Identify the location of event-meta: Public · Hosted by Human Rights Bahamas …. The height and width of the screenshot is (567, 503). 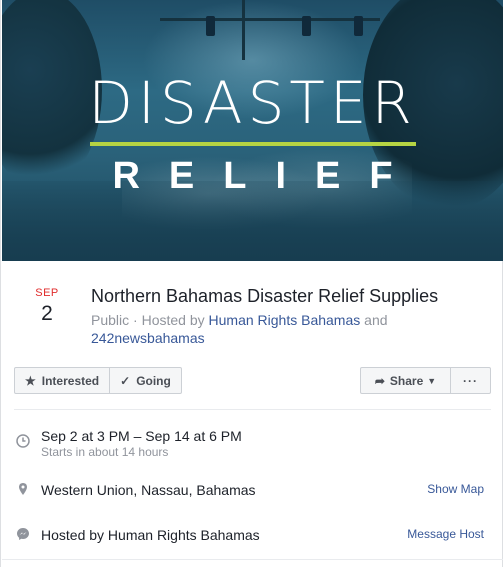
(286, 329).